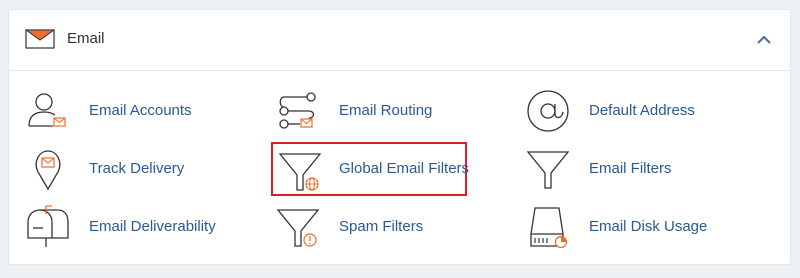 The height and width of the screenshot is (278, 800). What do you see at coordinates (152, 226) in the screenshot?
I see `item-label: Email Deliverability` at bounding box center [152, 226].